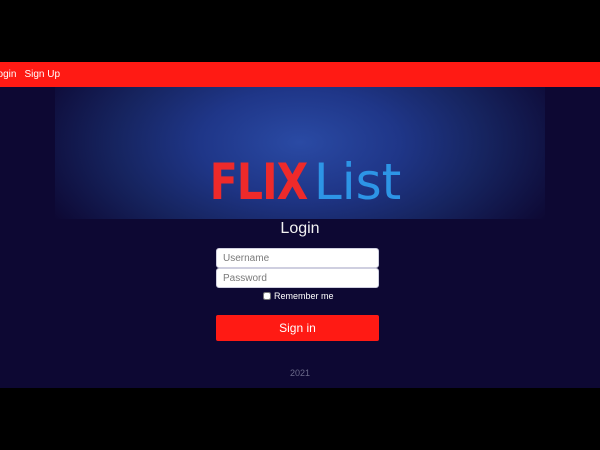  What do you see at coordinates (258, 182) in the screenshot?
I see `logo-flix-text: FLIX` at bounding box center [258, 182].